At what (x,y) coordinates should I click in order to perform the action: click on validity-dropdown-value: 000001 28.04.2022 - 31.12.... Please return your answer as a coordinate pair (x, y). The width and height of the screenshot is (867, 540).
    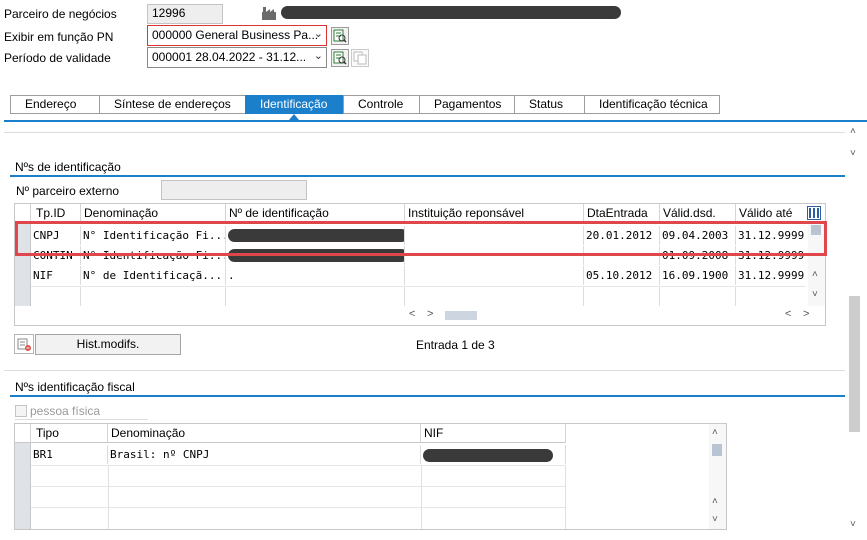
    Looking at the image, I should click on (229, 57).